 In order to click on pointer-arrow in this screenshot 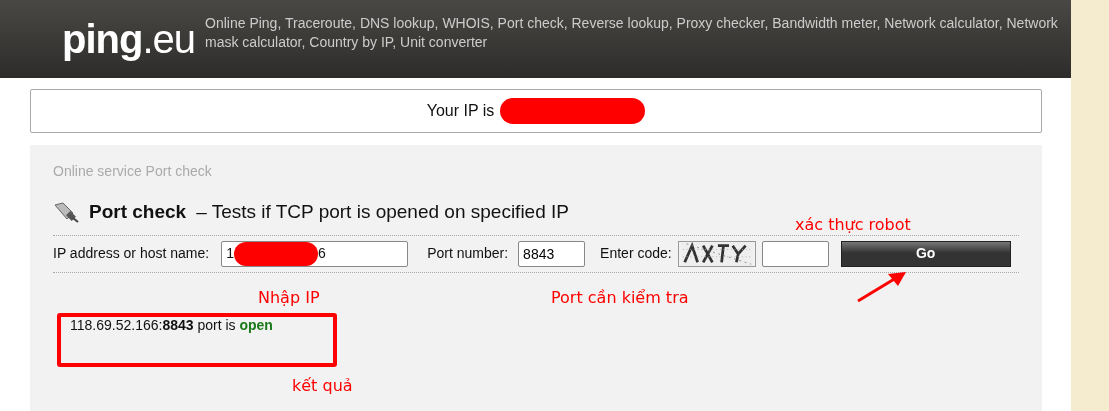, I will do `click(882, 286)`.